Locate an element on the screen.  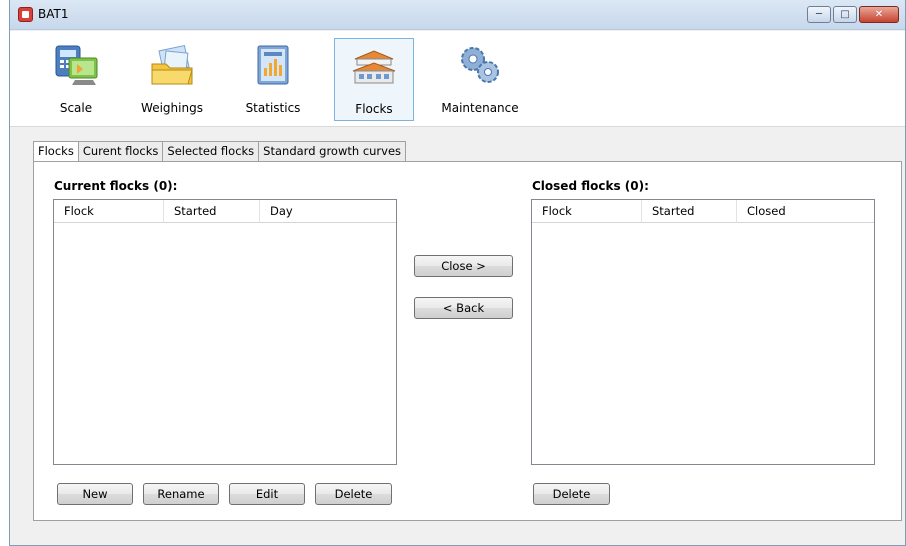
minimize-icon: ─ is located at coordinates (819, 14).